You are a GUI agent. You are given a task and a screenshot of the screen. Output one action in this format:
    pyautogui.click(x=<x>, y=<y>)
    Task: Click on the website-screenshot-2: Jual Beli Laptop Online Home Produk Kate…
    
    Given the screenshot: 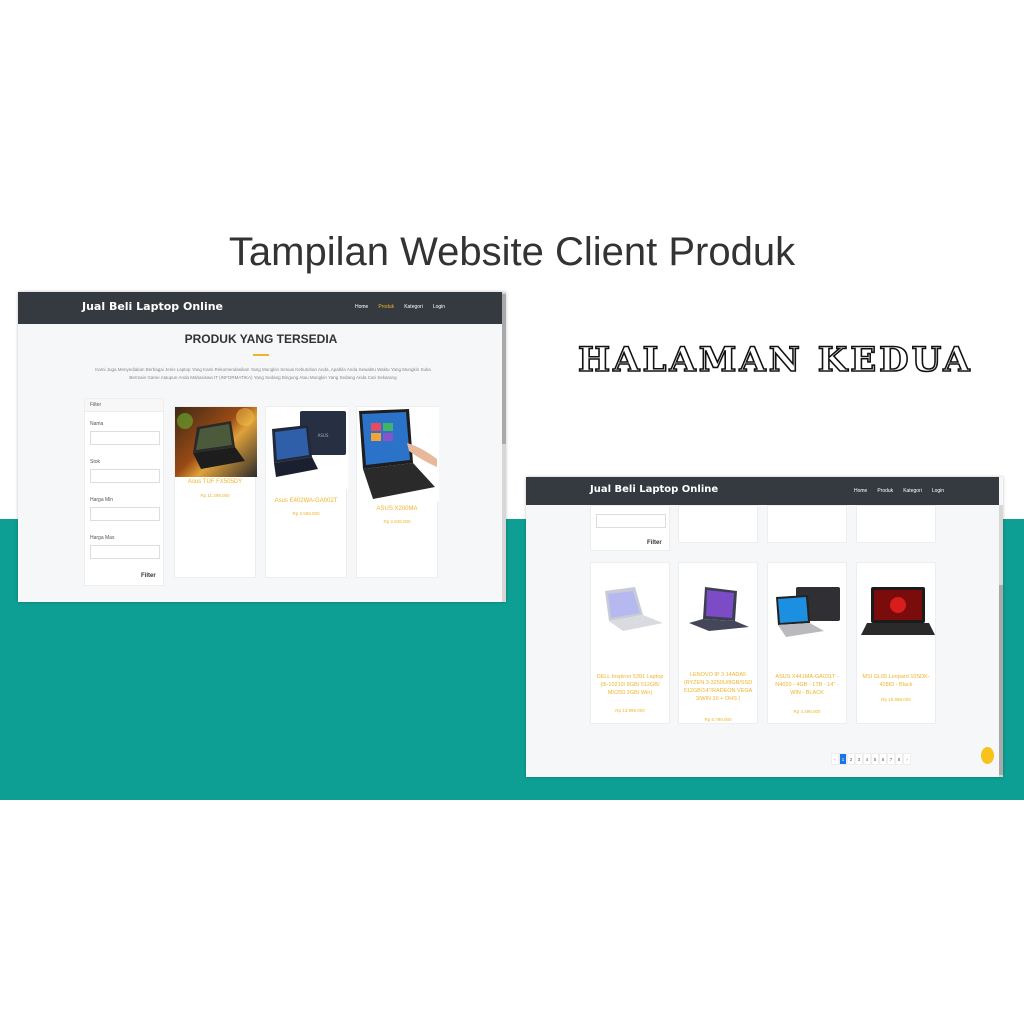 What is the action you would take?
    pyautogui.click(x=764, y=627)
    